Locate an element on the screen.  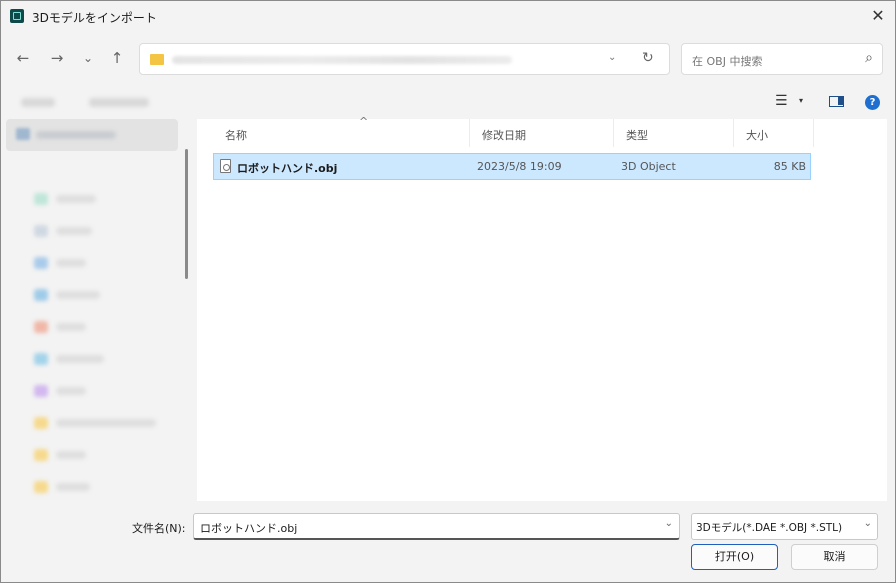
view-dropdown-icon: ▾ is located at coordinates (801, 100).